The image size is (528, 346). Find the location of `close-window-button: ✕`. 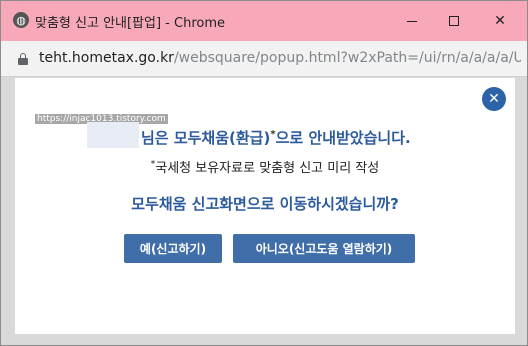

close-window-button: ✕ is located at coordinates (500, 21).